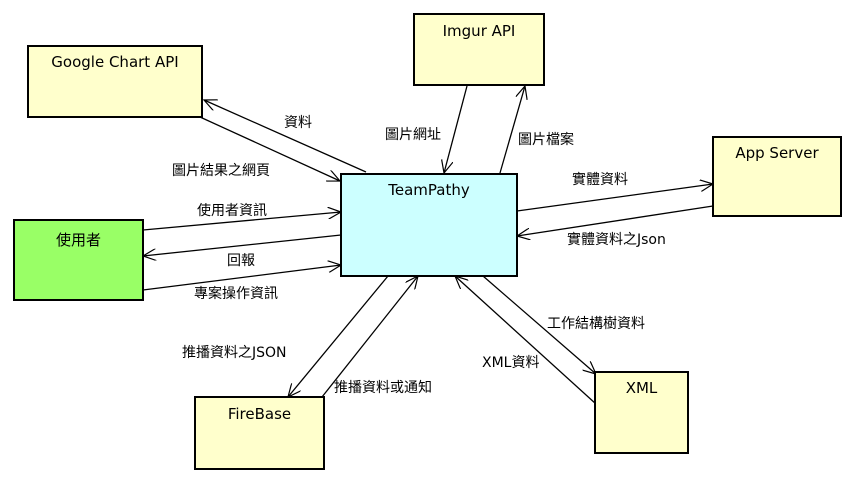 This screenshot has width=854, height=482. I want to click on edge-label-image-file: 圖片檔案, so click(546, 140).